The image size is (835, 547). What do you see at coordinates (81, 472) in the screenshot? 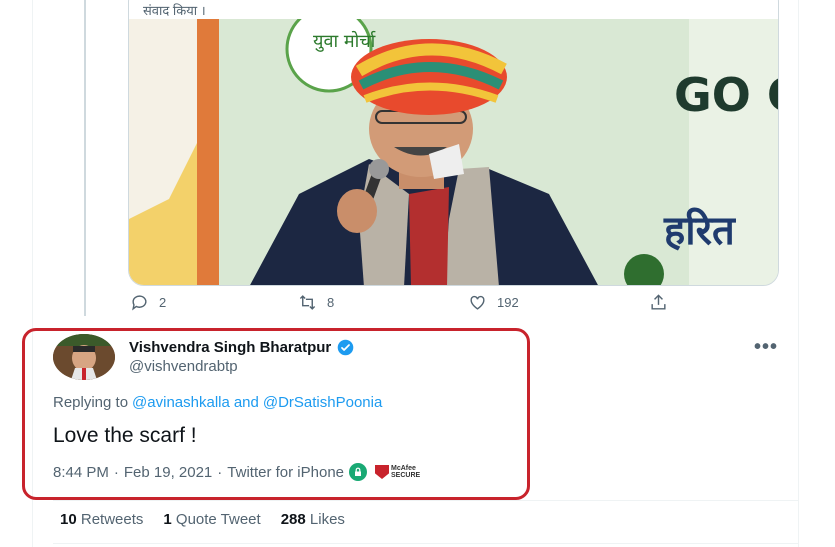
I see `tweet-time: 8:44 PM` at bounding box center [81, 472].